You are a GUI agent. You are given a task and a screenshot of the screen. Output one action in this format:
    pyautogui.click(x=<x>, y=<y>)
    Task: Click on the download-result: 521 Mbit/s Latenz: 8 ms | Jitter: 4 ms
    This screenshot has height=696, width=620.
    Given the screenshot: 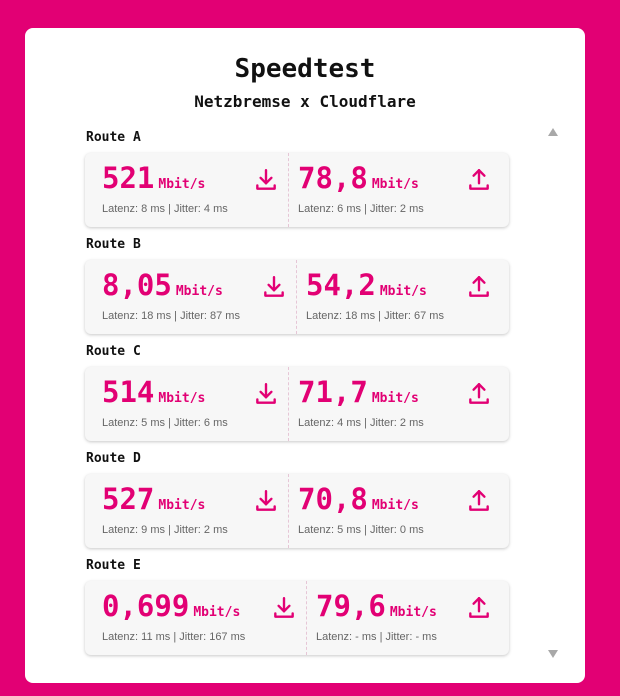 What is the action you would take?
    pyautogui.click(x=187, y=190)
    